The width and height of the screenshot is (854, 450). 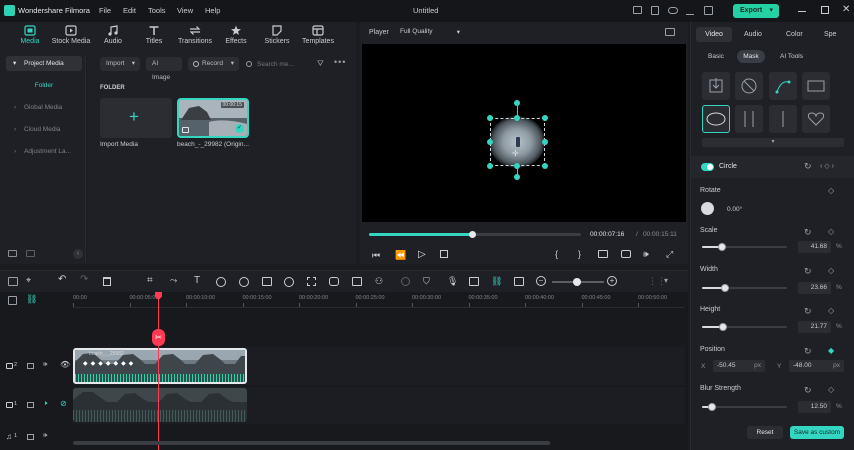 I want to click on speaker-muted-icon: 🕨, so click(x=45, y=404).